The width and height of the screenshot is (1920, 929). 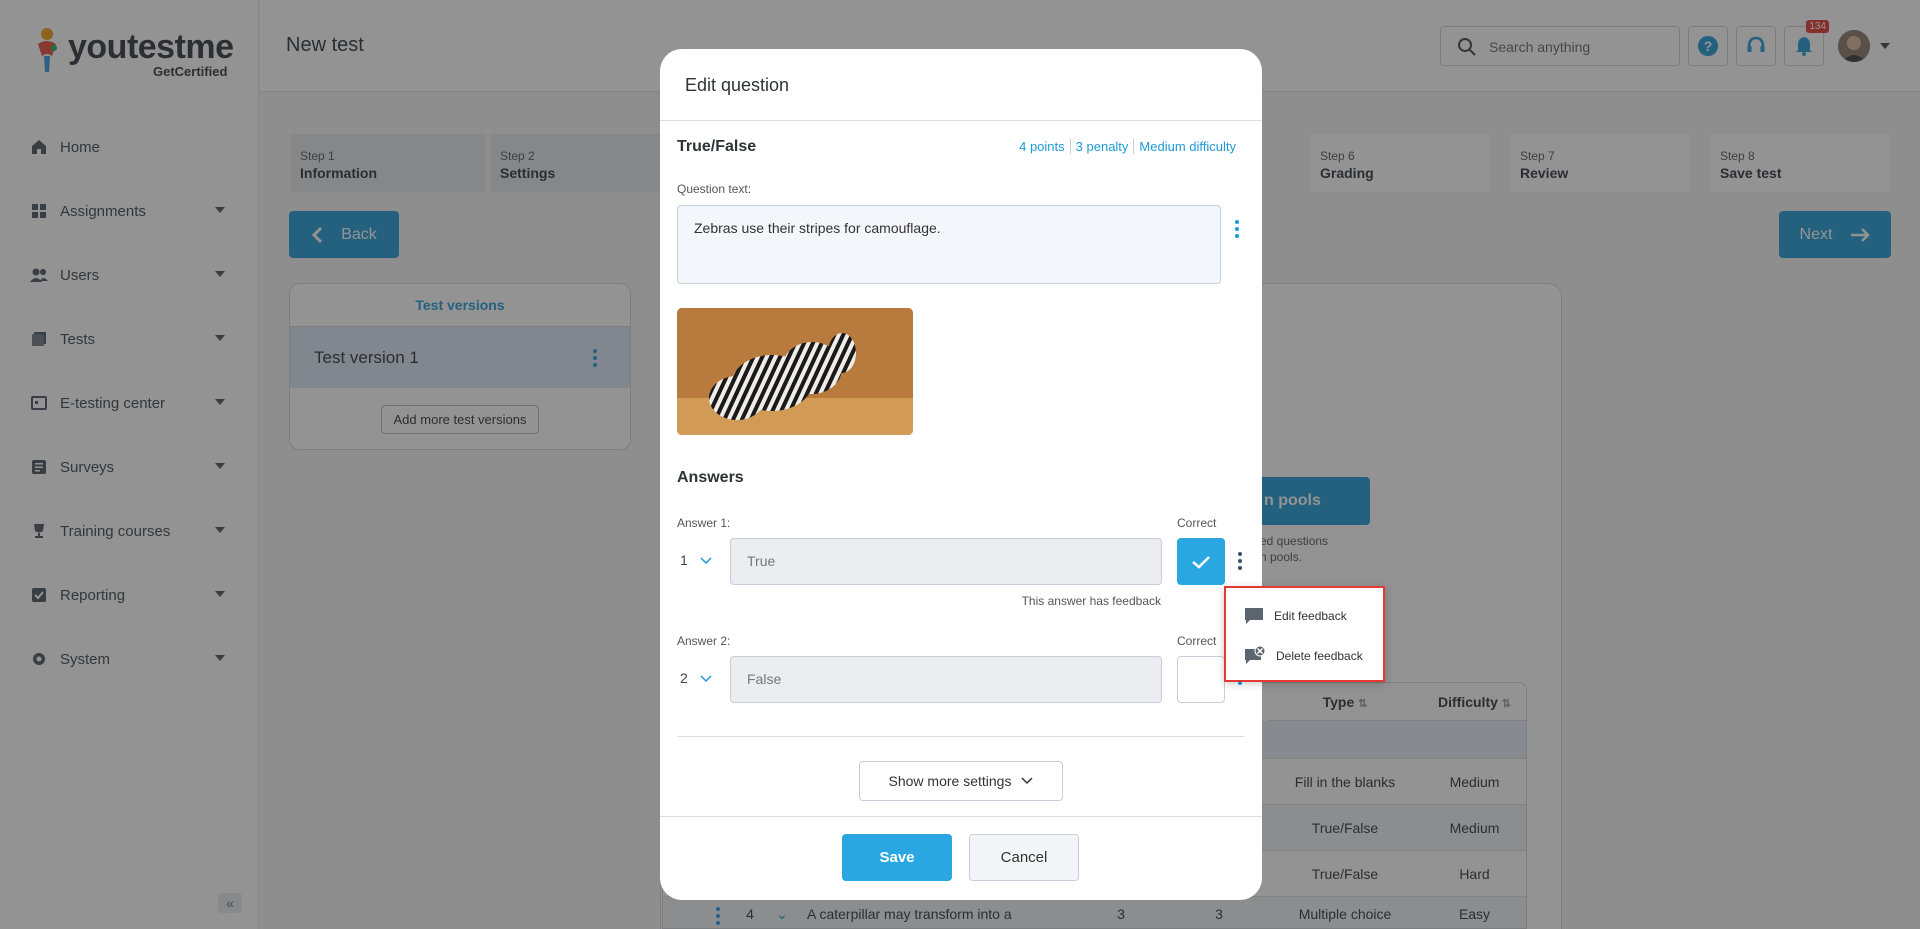 What do you see at coordinates (1304, 634) in the screenshot?
I see `feedback-menu: Edit feedback Delete feedback` at bounding box center [1304, 634].